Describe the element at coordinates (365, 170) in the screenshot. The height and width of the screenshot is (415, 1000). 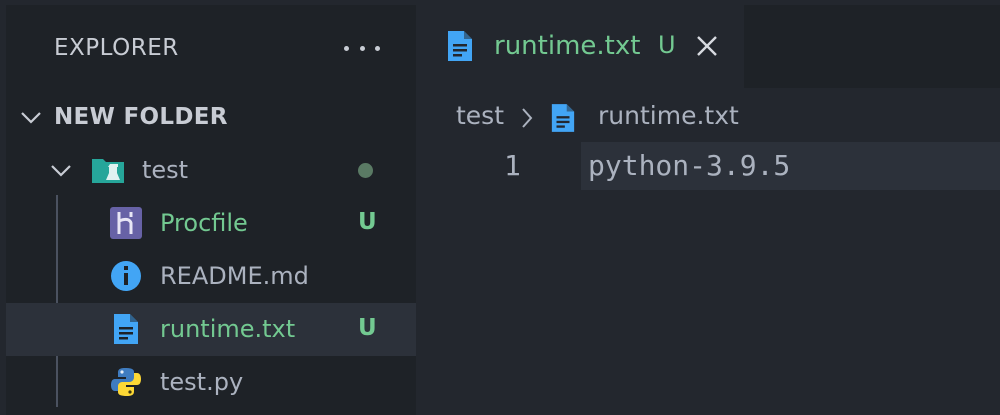
I see `modified-dot-badge` at that location.